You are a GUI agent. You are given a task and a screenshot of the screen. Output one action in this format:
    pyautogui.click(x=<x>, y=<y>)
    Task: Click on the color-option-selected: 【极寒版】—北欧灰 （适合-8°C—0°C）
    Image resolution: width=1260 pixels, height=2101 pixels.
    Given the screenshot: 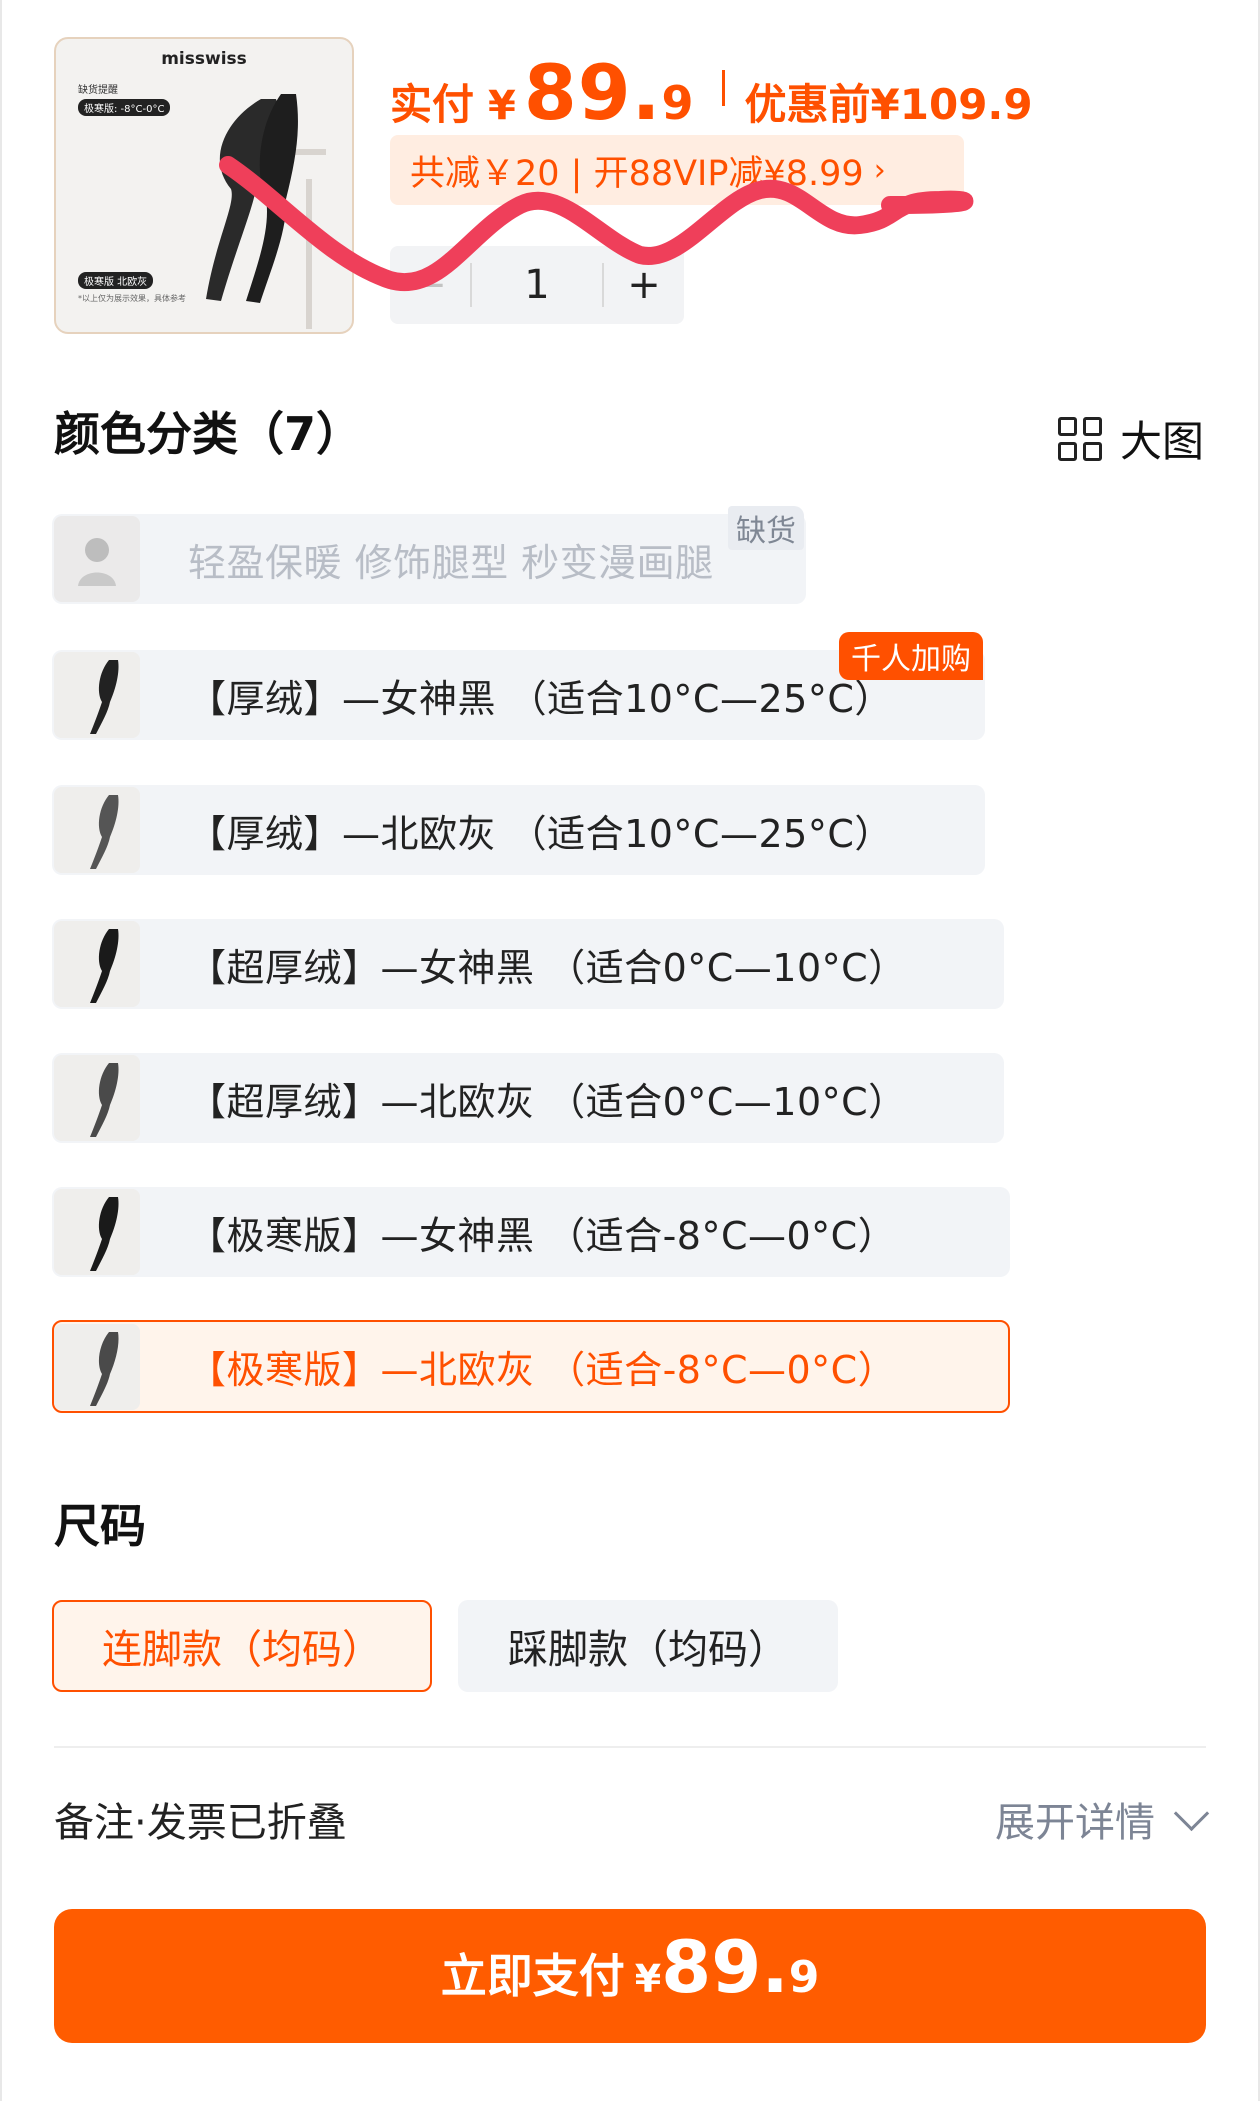 What is the action you would take?
    pyautogui.click(x=531, y=1366)
    